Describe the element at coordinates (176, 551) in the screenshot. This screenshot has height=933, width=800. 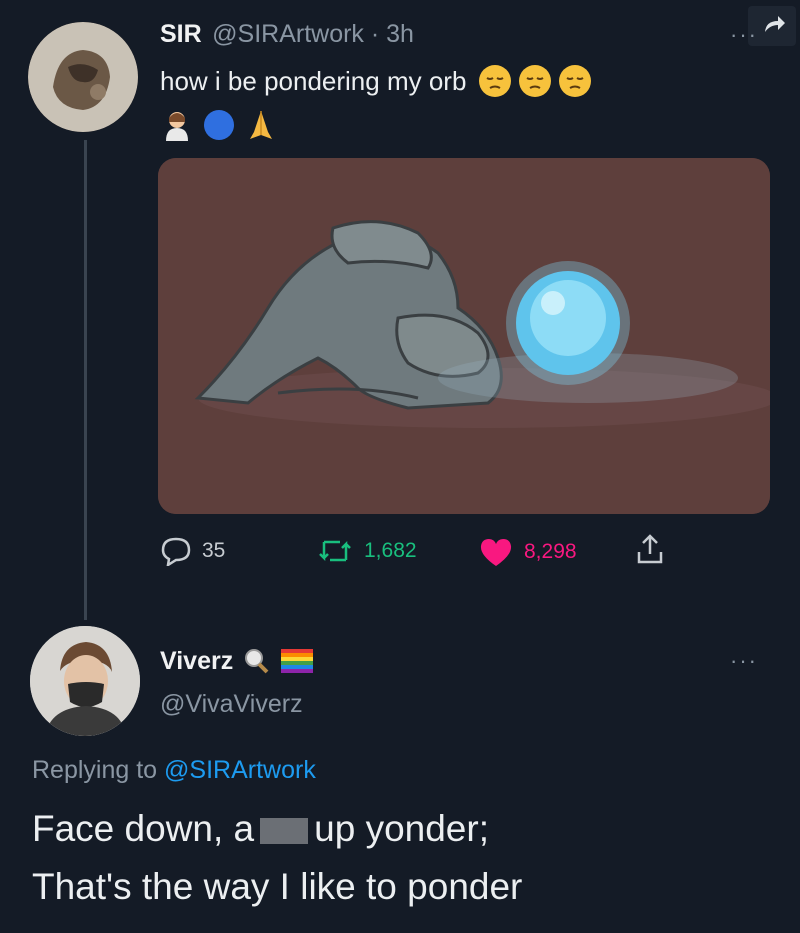
I see `reply-icon` at that location.